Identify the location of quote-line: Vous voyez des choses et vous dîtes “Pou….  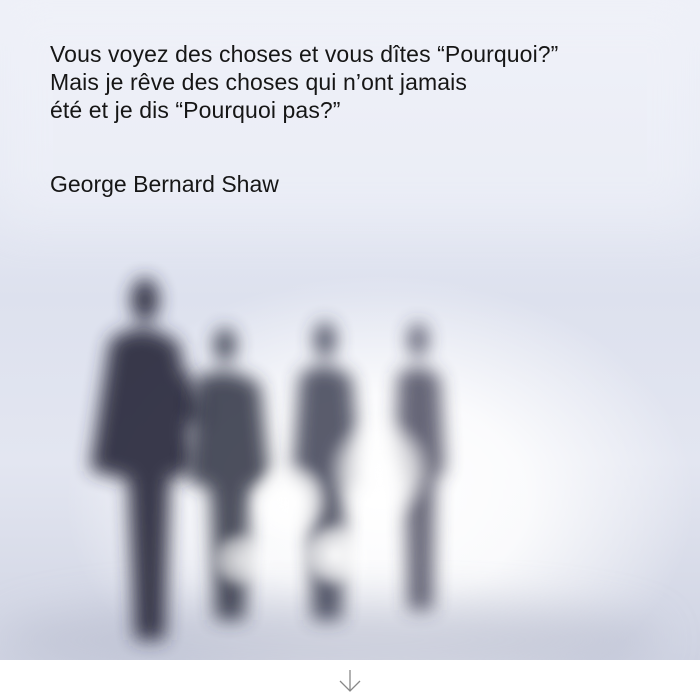
(304, 54).